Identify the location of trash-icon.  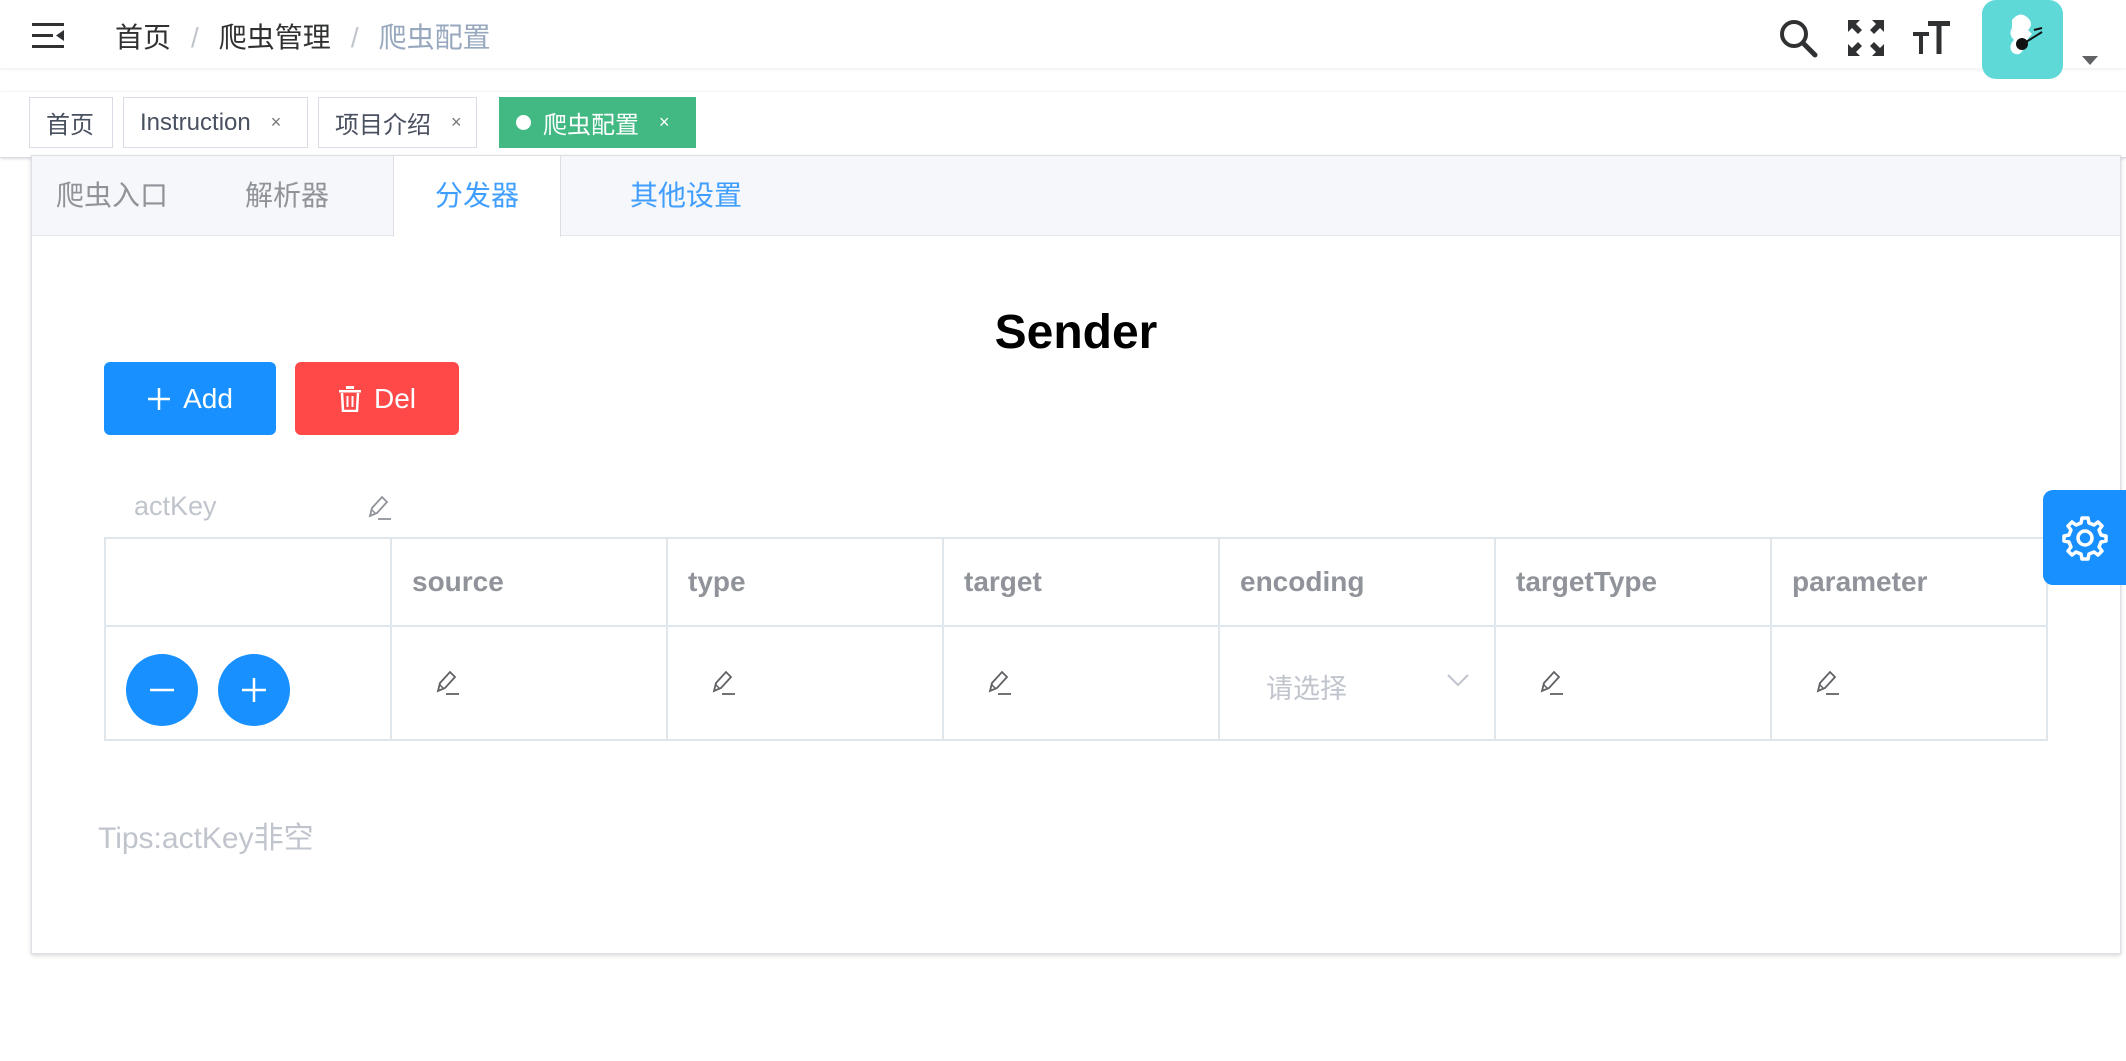
(349, 398).